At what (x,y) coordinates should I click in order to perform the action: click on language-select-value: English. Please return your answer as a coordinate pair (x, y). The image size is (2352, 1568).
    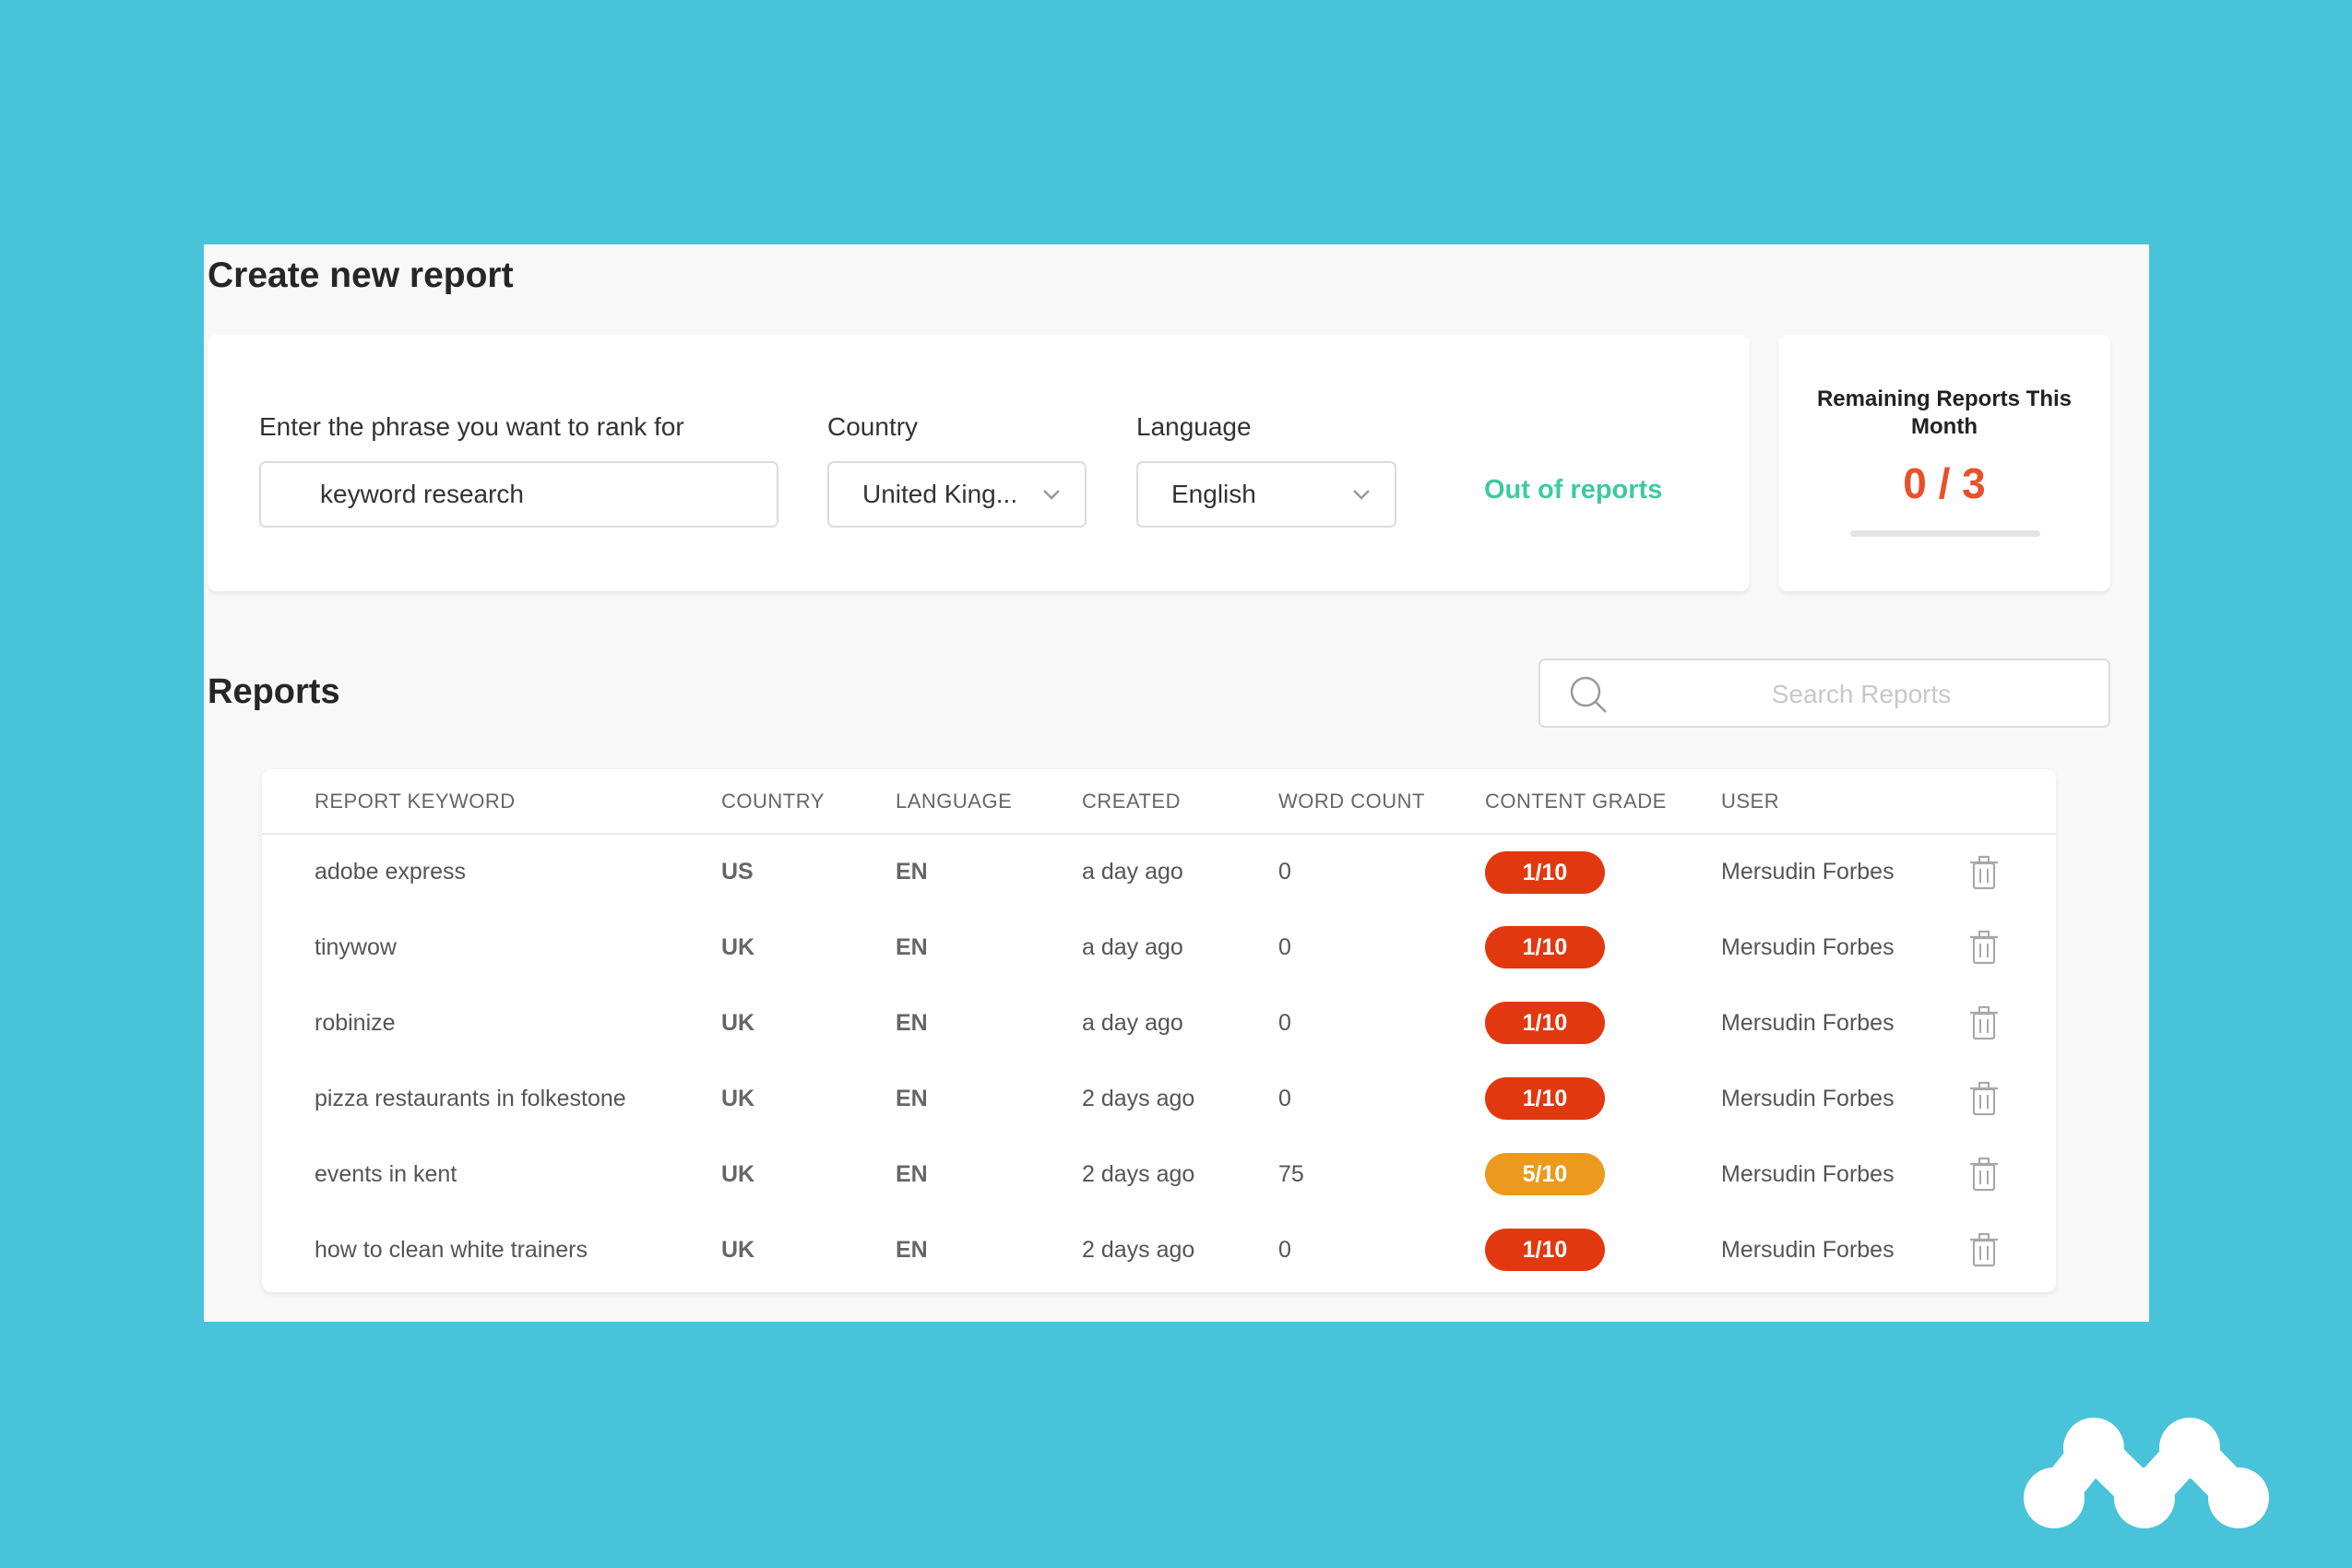
    Looking at the image, I should click on (1213, 494).